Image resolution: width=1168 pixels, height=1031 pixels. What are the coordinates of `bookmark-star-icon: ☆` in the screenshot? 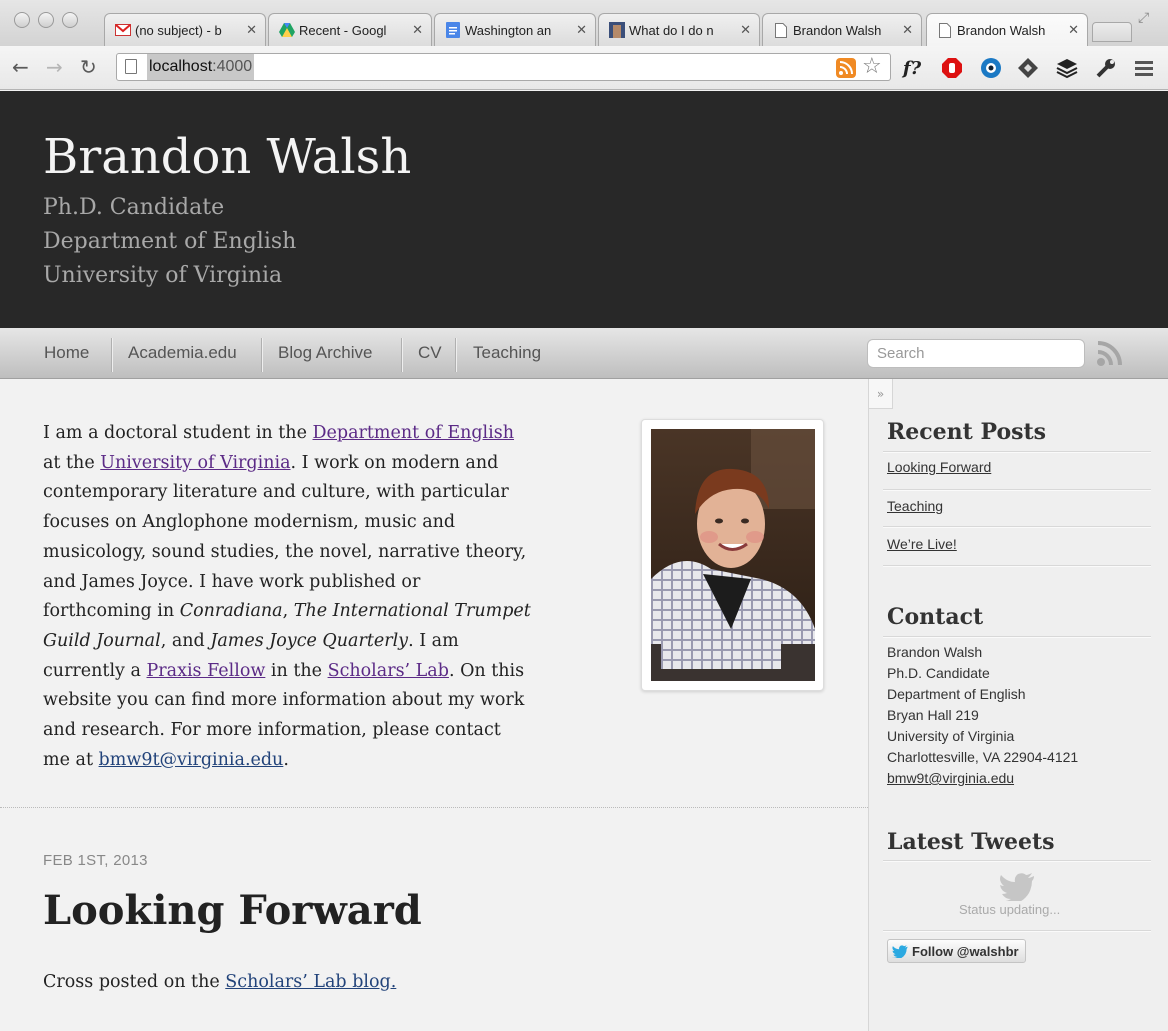 It's located at (872, 66).